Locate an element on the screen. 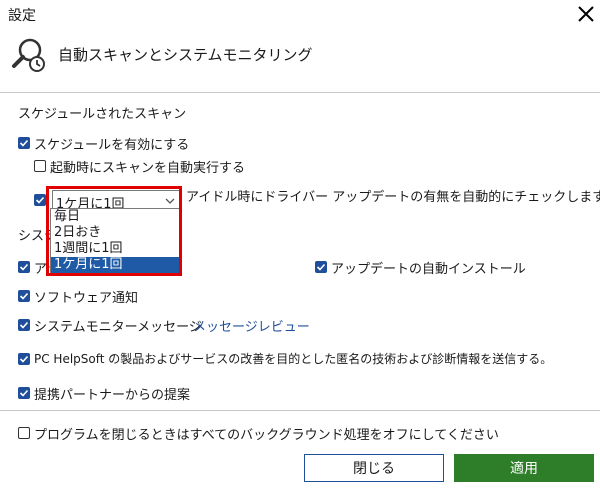 The image size is (600, 489). auto-install-checkbox is located at coordinates (321, 267).